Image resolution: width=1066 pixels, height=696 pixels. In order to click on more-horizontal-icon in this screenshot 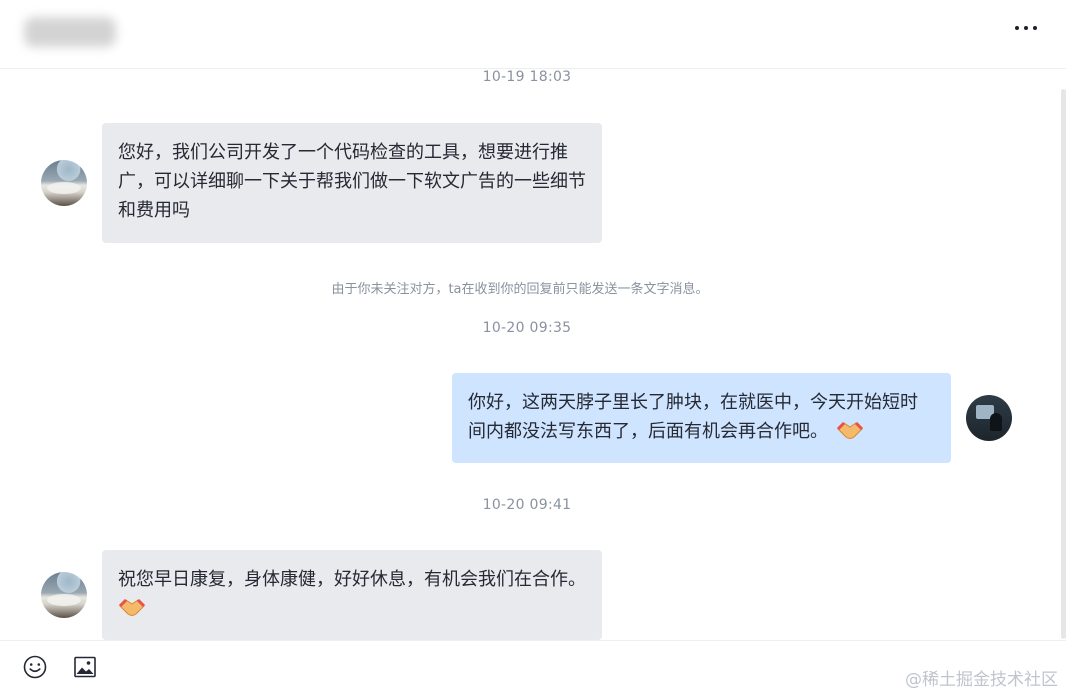, I will do `click(1026, 28)`.